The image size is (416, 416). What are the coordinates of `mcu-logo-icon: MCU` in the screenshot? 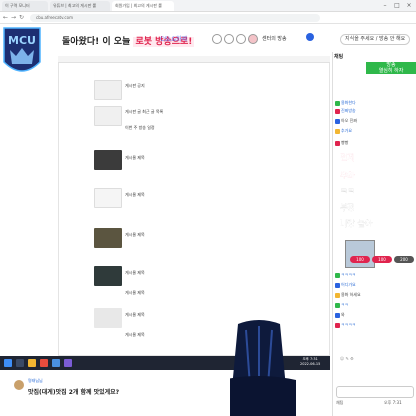 It's located at (22, 49).